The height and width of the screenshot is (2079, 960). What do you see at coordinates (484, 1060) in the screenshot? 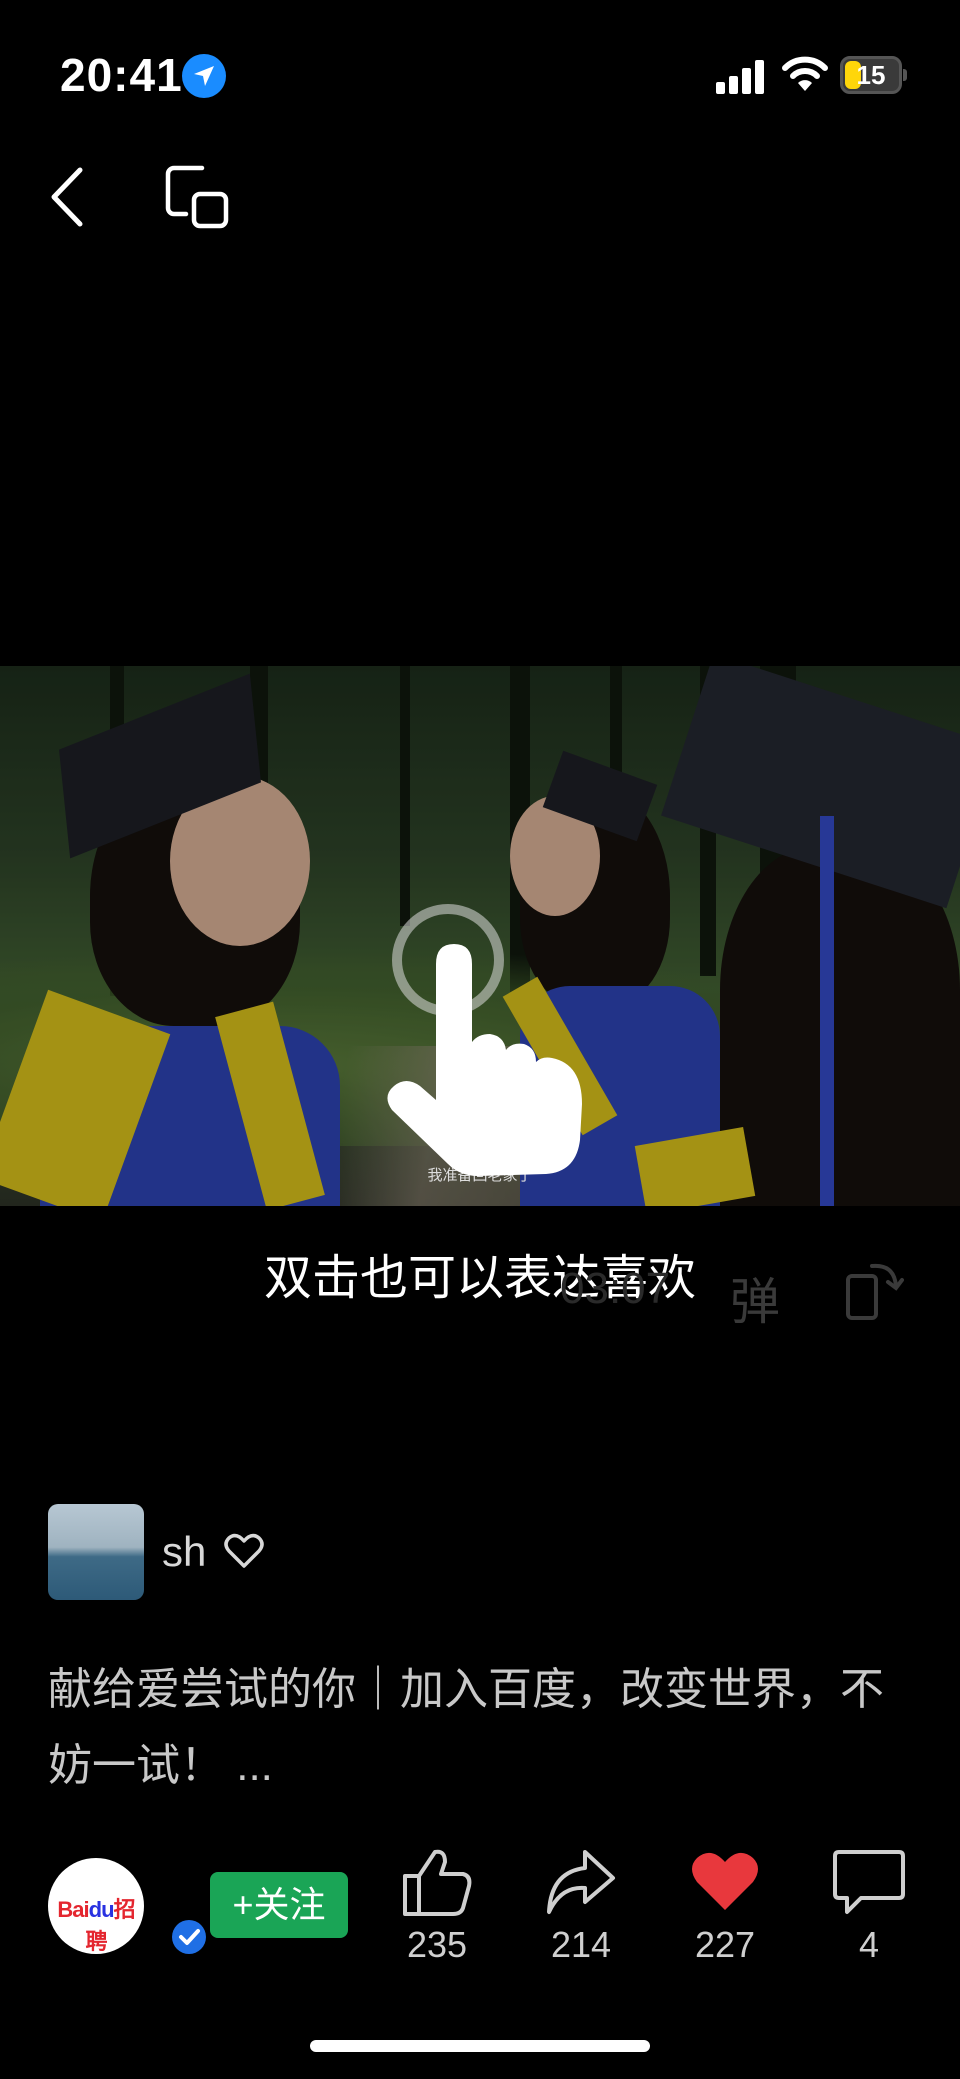
I see `pointing-hand-icon` at bounding box center [484, 1060].